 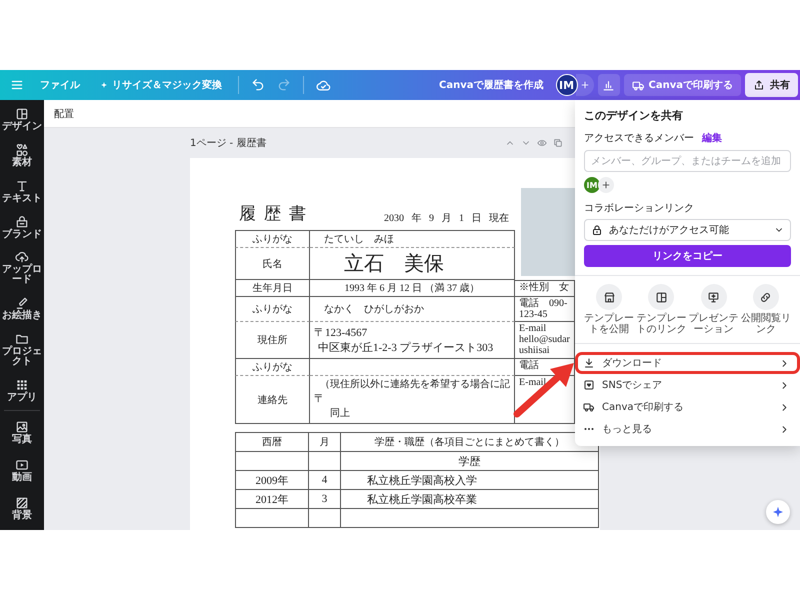 I want to click on share-icon, so click(x=759, y=85).